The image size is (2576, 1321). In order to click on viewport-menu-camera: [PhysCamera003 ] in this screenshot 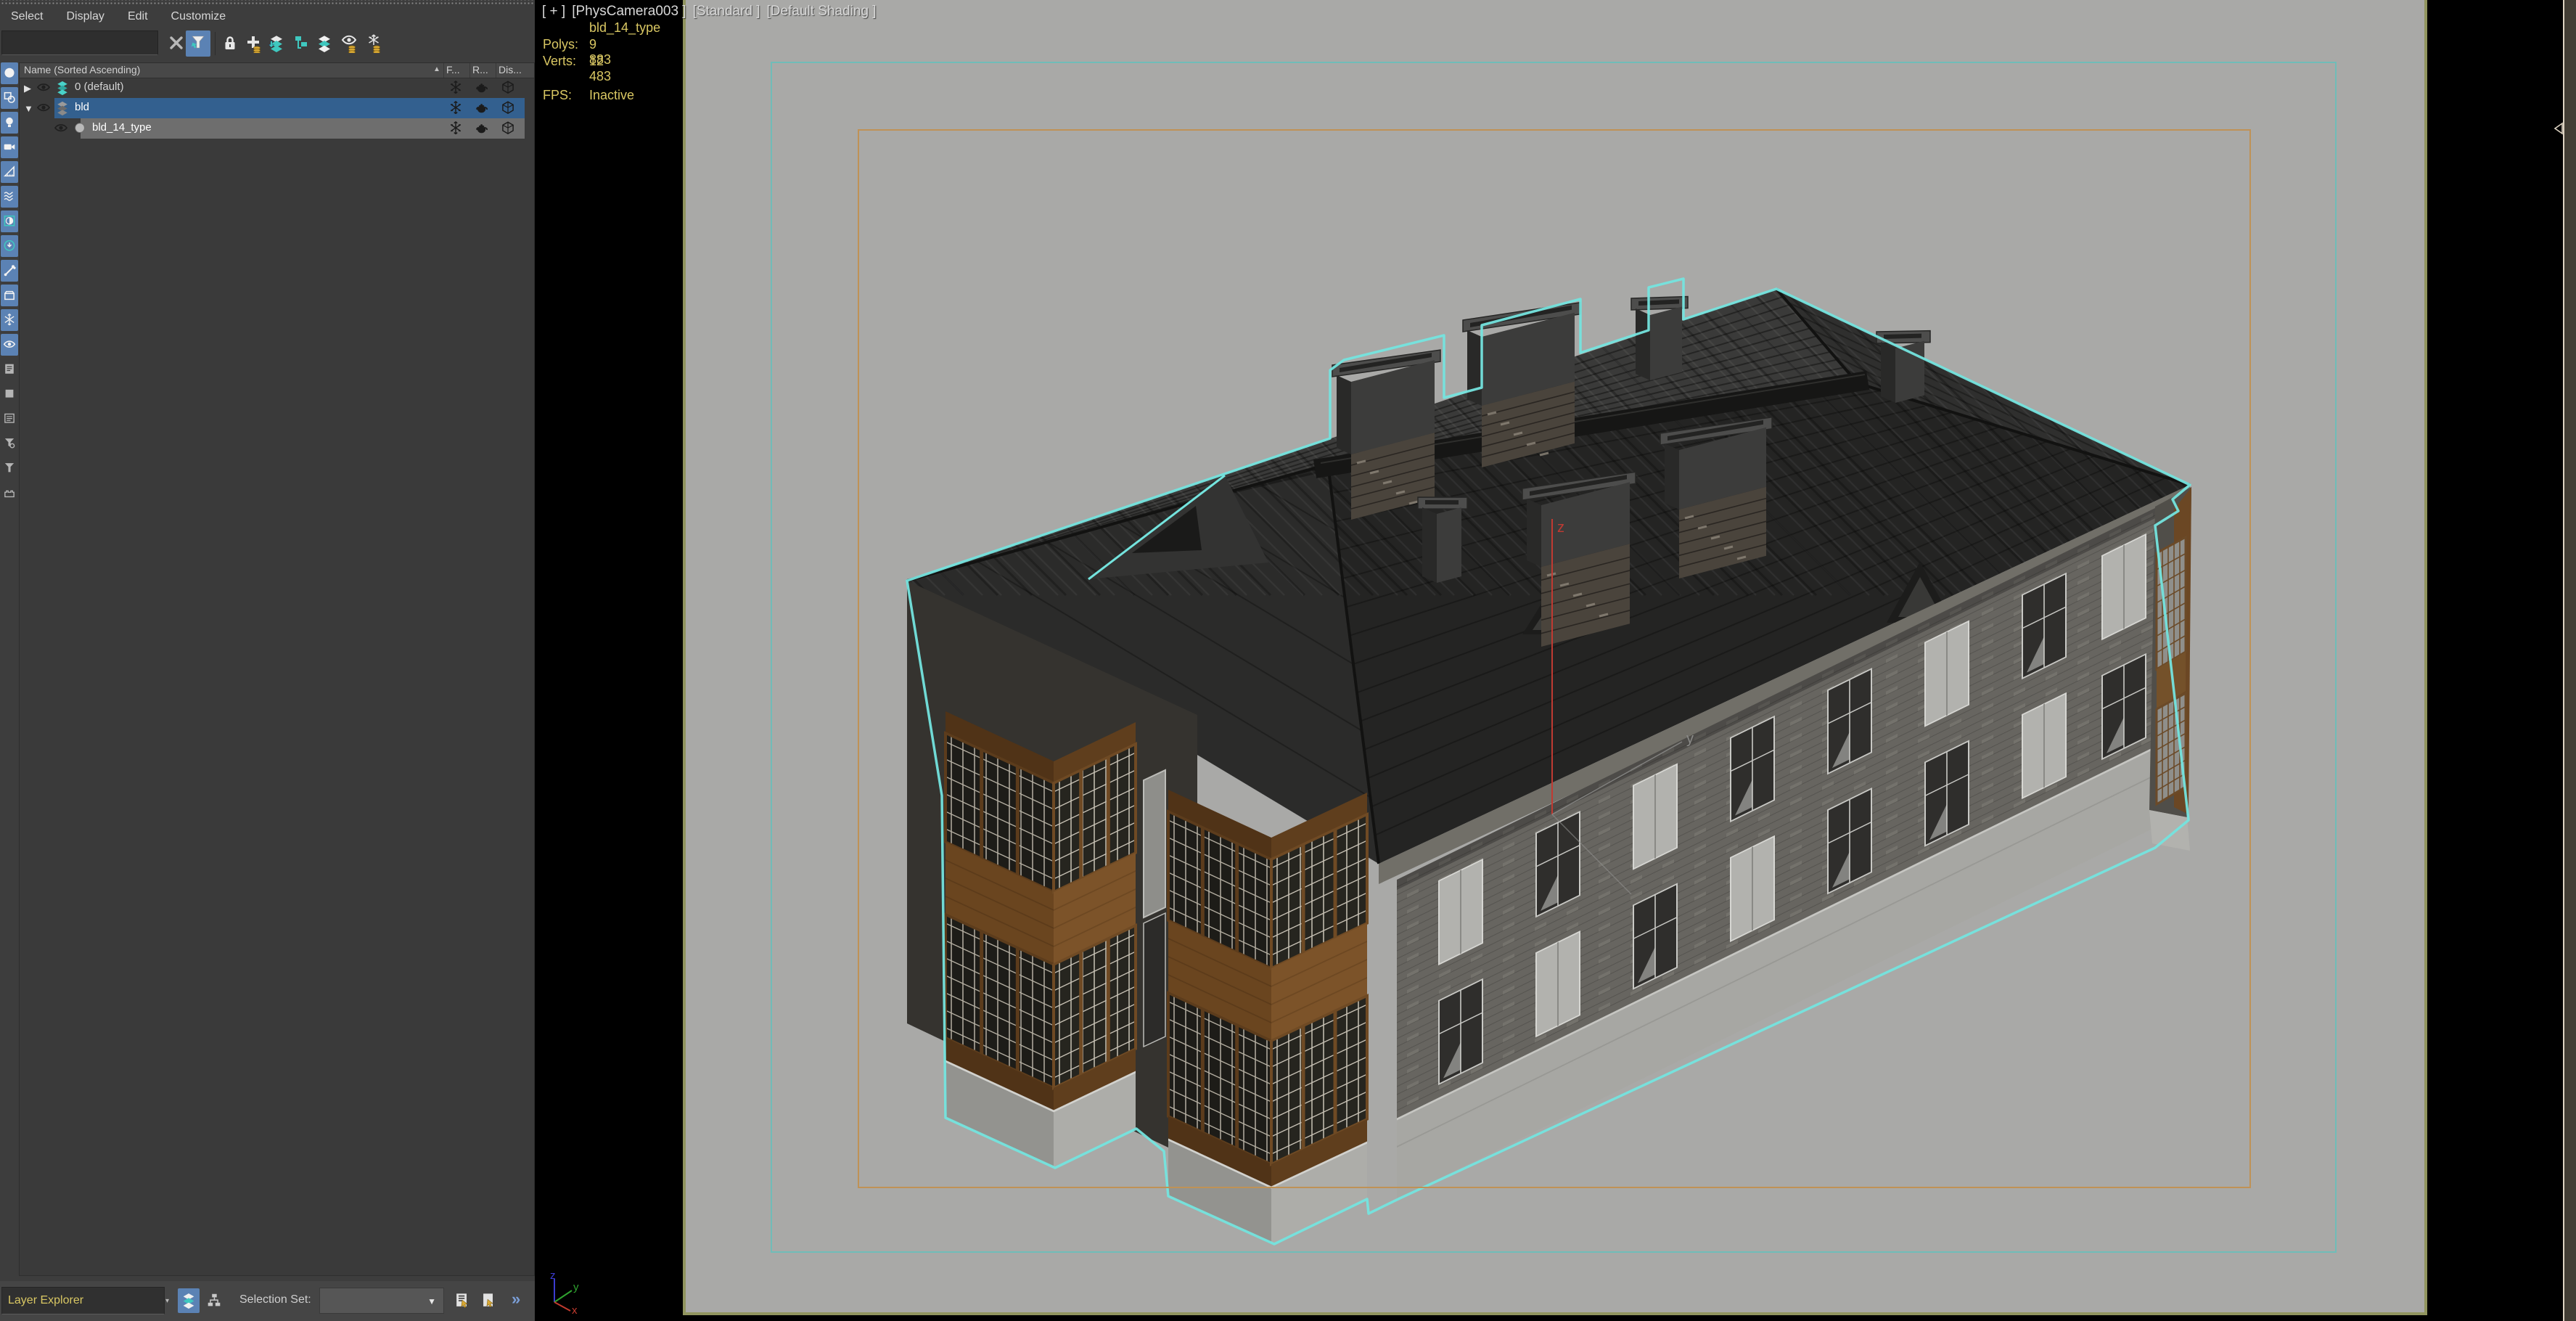, I will do `click(629, 12)`.